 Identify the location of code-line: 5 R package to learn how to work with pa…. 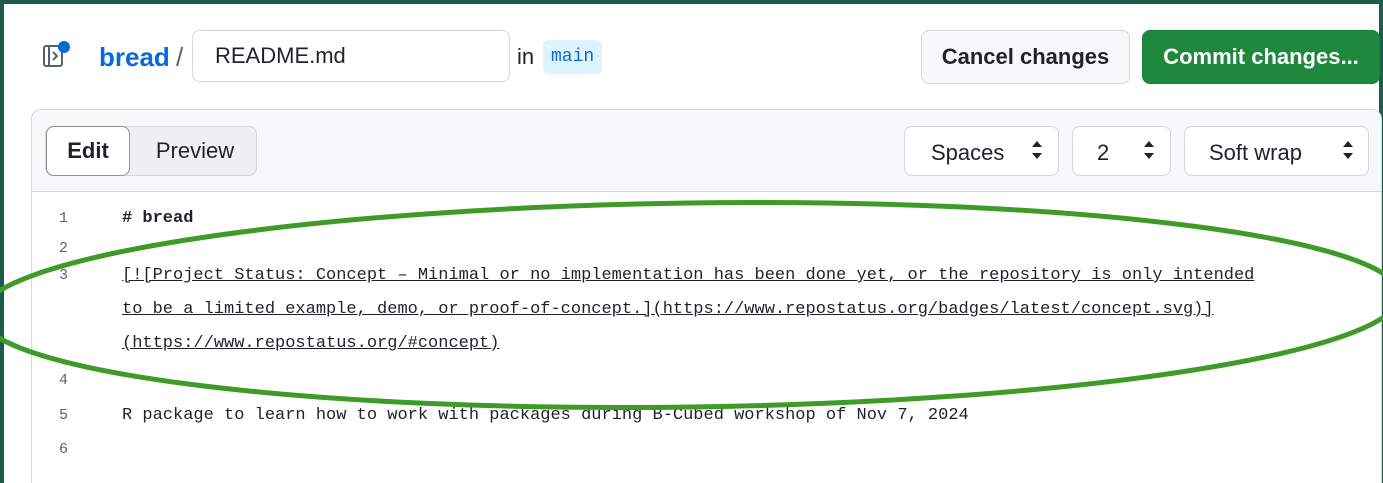
(706, 424).